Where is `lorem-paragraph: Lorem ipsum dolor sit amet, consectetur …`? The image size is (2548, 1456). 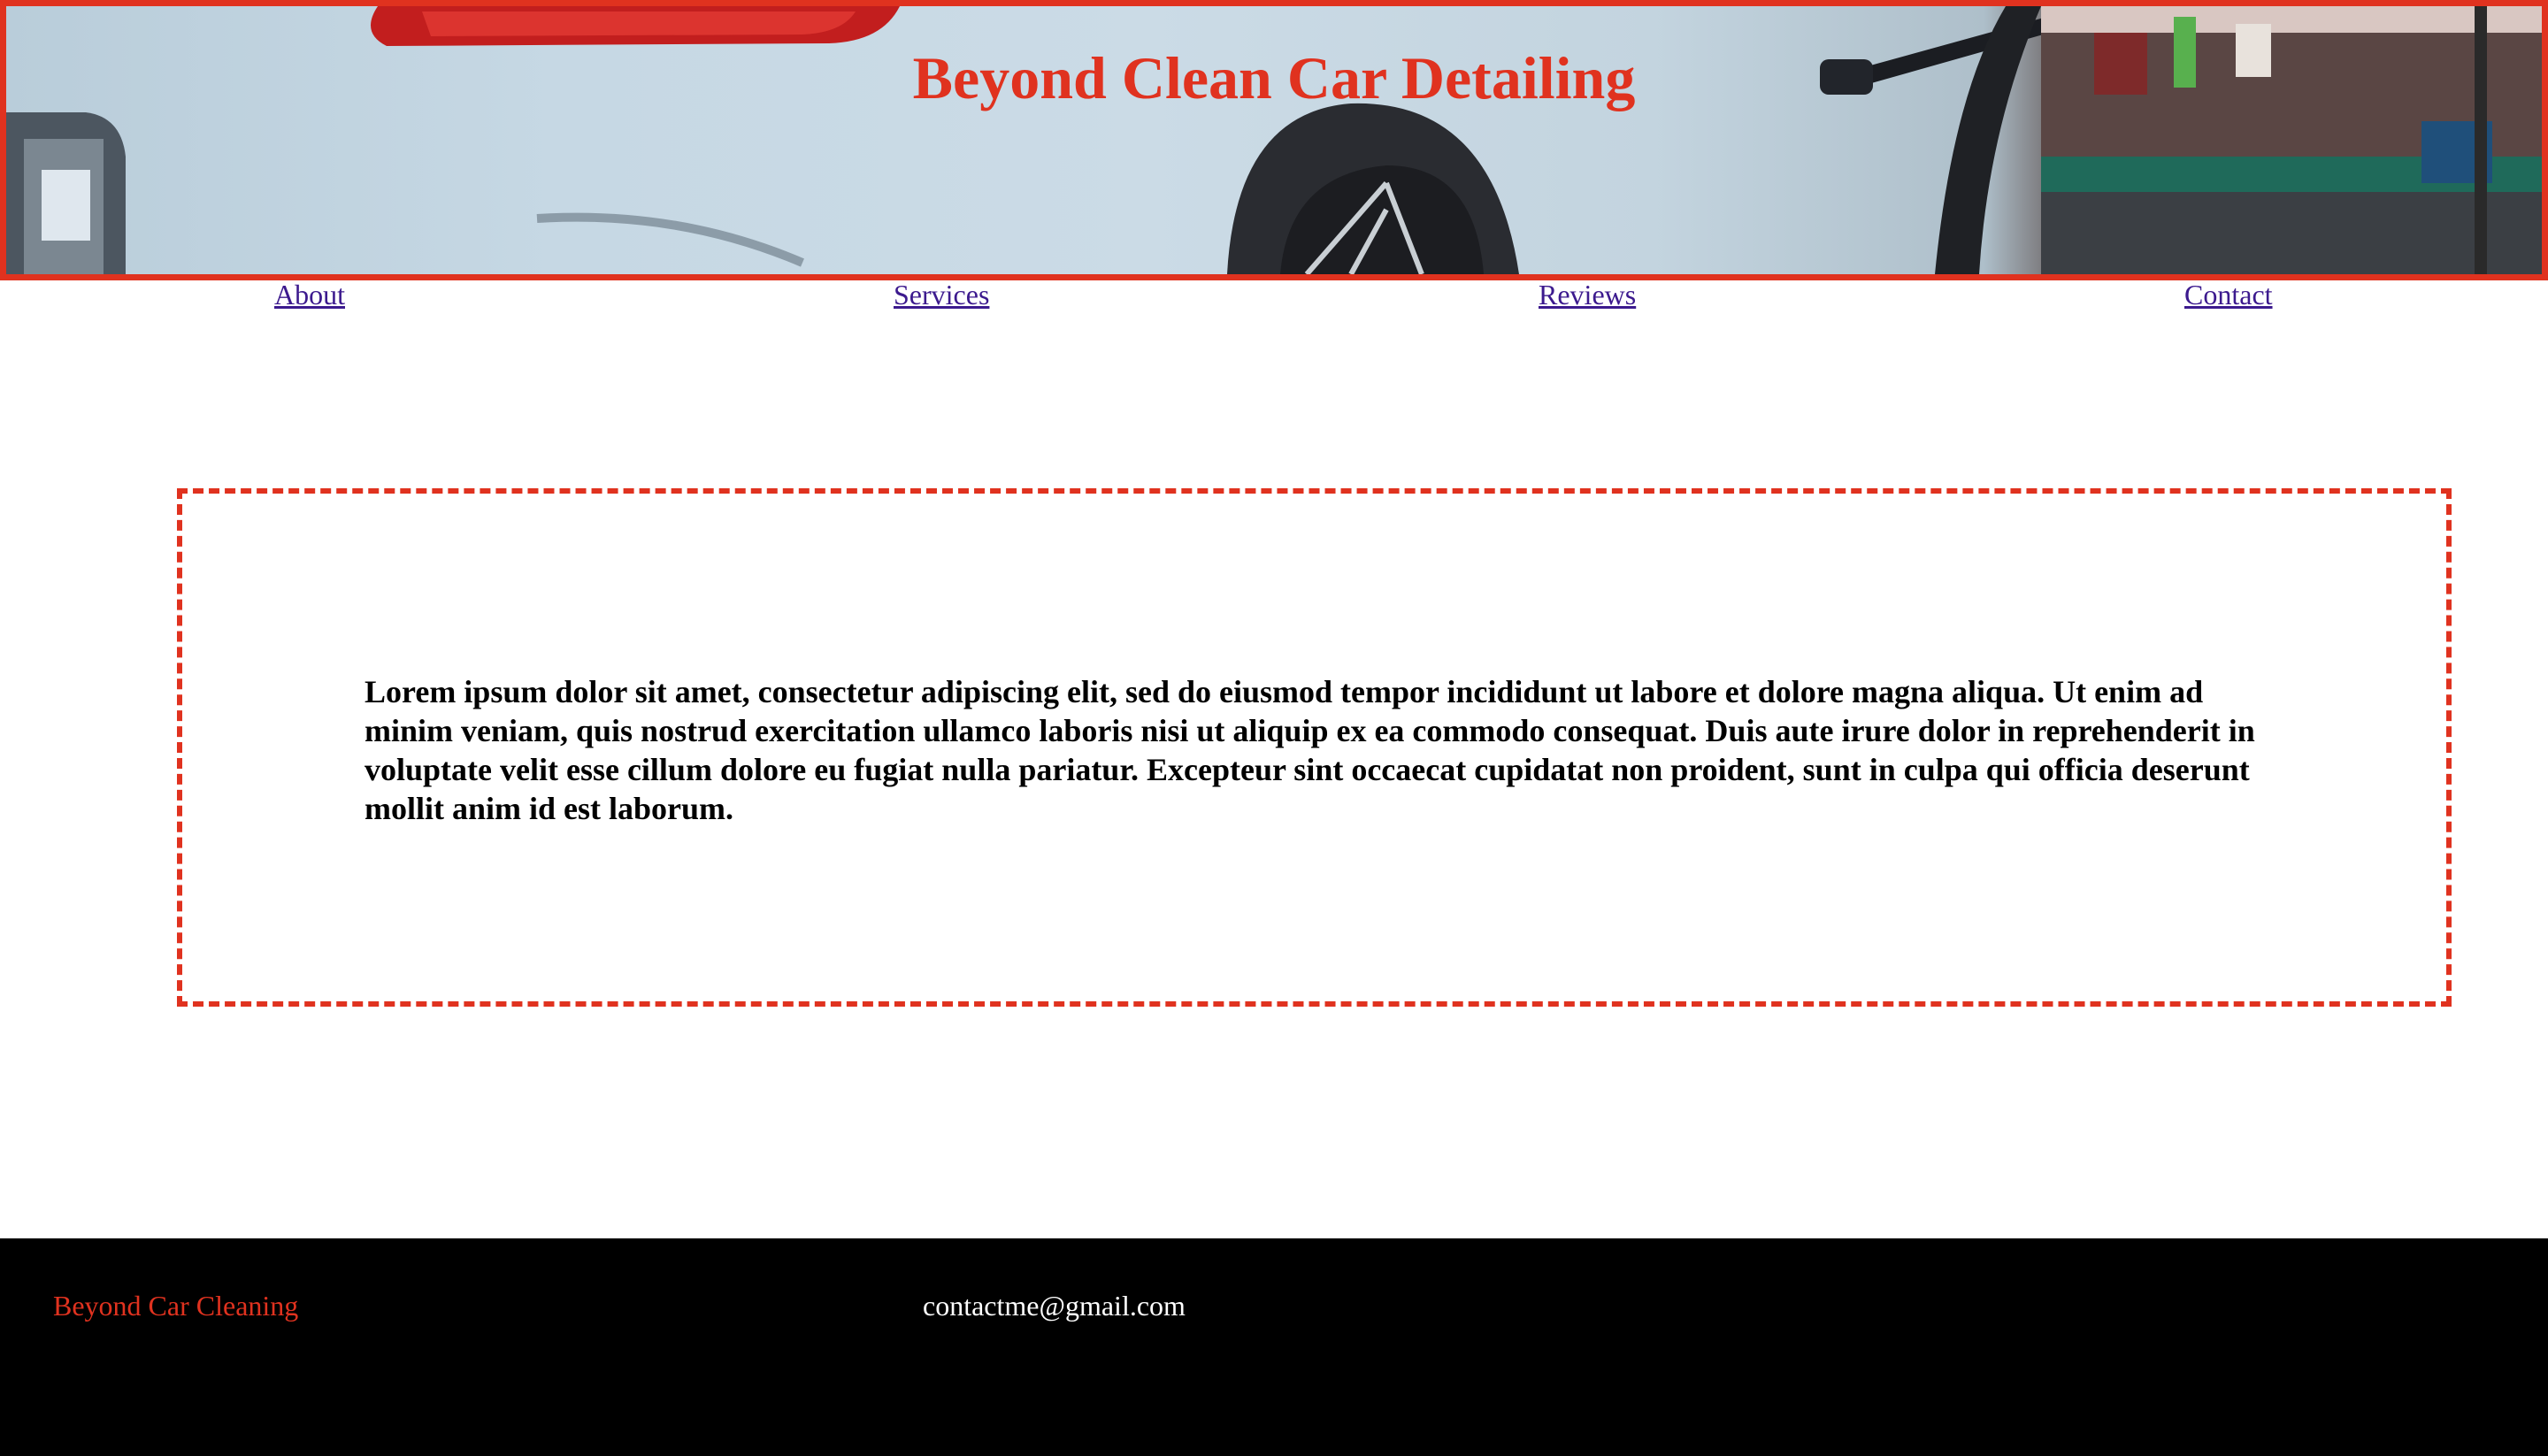
lorem-paragraph: Lorem ipsum dolor sit amet, consectetur … is located at coordinates (1310, 750).